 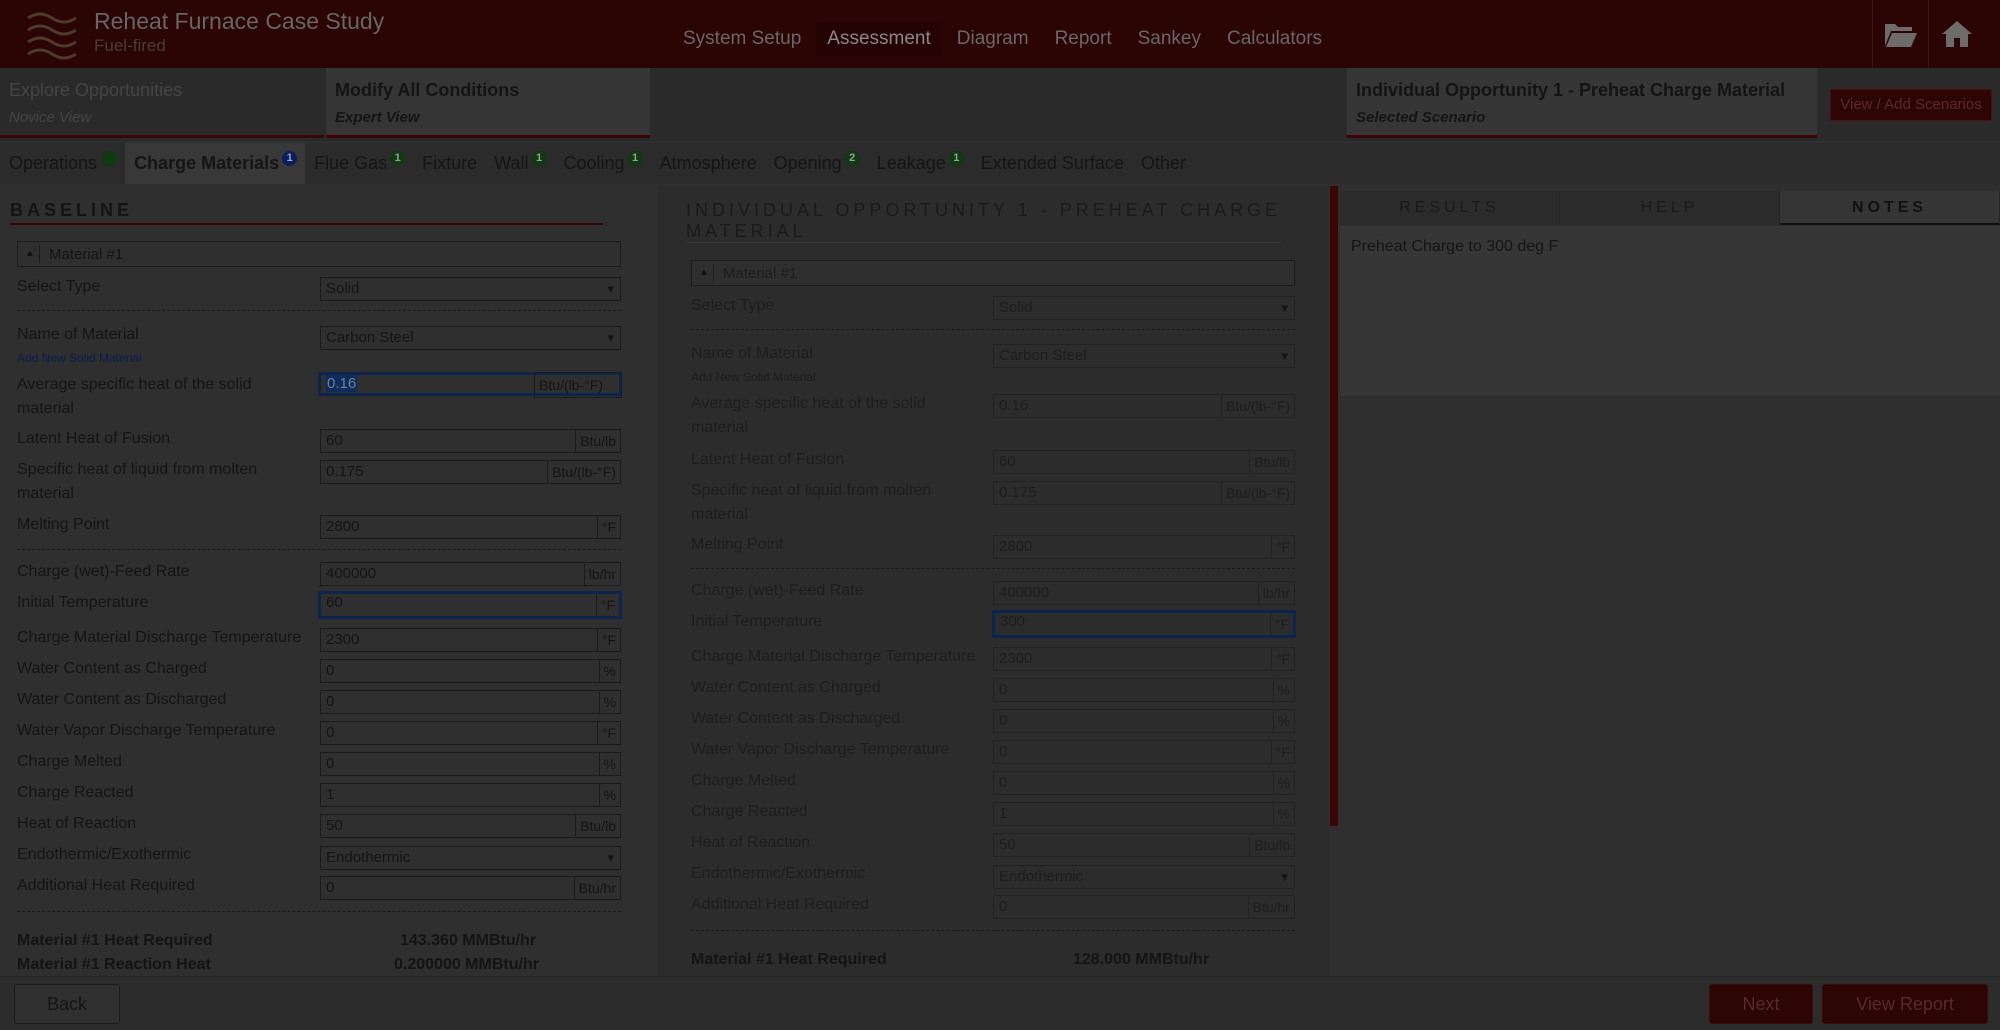 What do you see at coordinates (470, 640) in the screenshot?
I see `baseline-discharge-temp-input: 2300 °F` at bounding box center [470, 640].